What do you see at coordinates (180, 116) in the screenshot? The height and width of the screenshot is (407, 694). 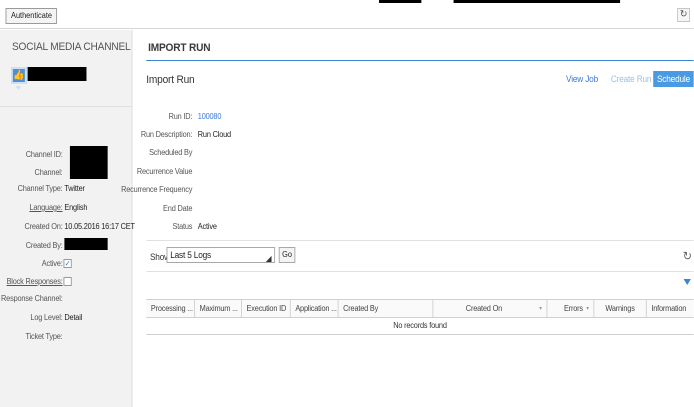 I see `run-id-label: Run ID:` at bounding box center [180, 116].